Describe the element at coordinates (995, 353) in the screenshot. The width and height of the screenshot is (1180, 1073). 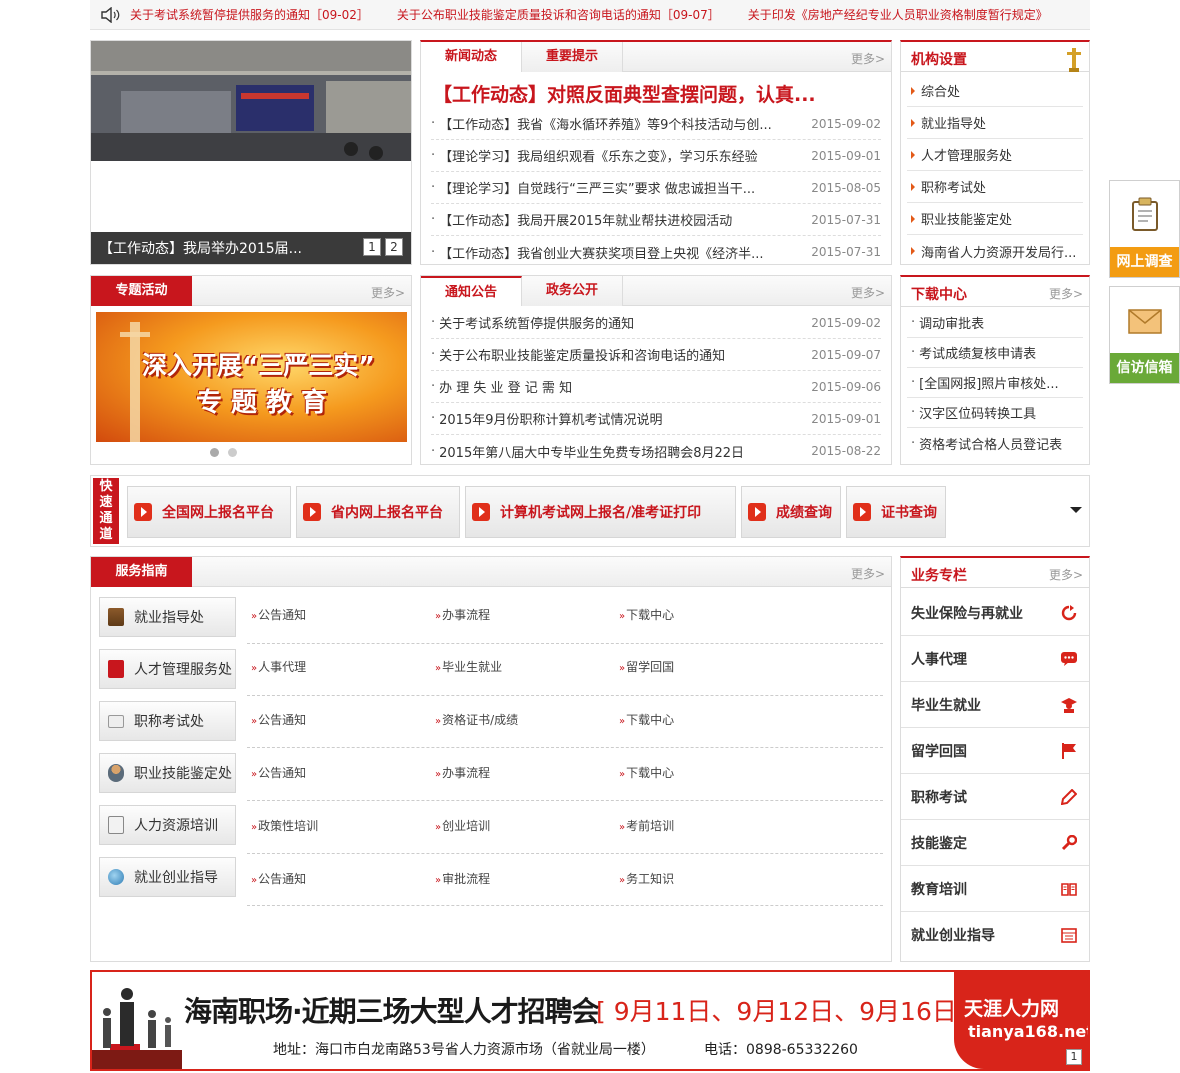
I see `download-item: · 考试成绩复核申请表` at that location.